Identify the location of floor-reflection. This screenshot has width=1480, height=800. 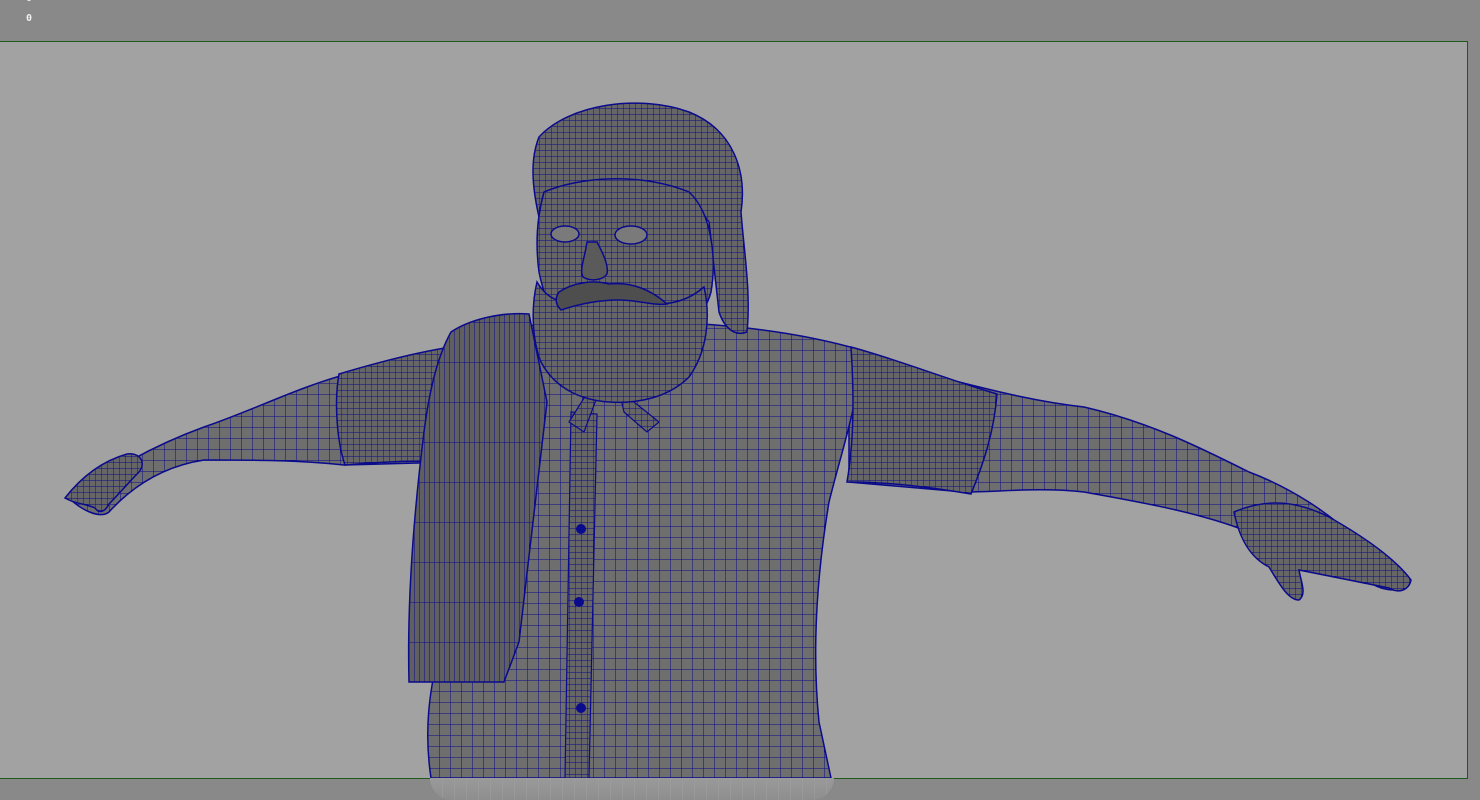
(632, 789).